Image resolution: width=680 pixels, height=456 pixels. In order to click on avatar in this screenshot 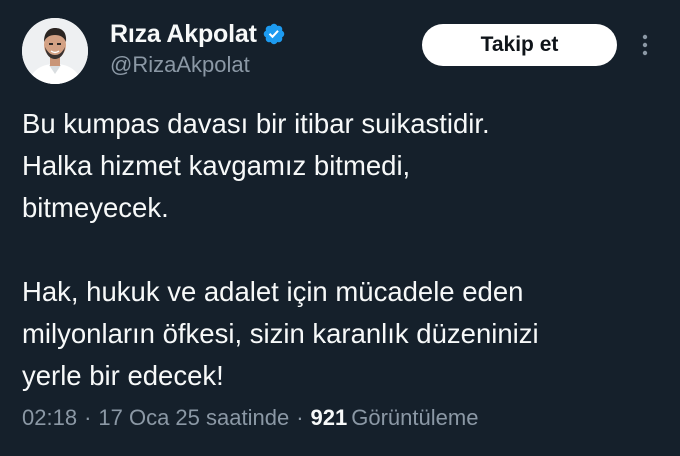, I will do `click(55, 51)`.